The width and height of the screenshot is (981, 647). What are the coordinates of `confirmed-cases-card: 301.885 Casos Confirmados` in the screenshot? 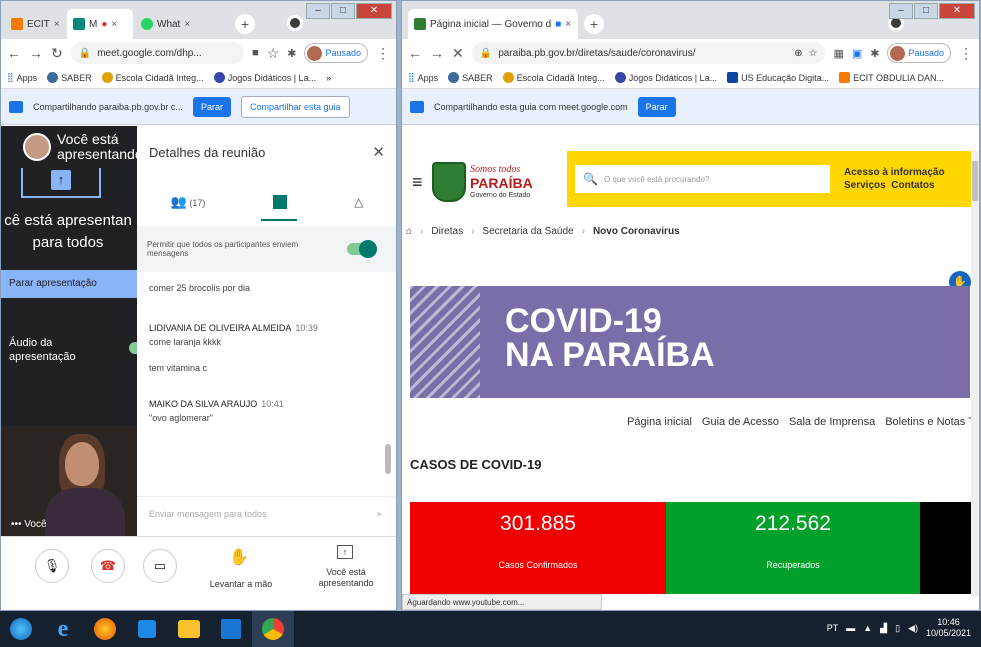 It's located at (538, 548).